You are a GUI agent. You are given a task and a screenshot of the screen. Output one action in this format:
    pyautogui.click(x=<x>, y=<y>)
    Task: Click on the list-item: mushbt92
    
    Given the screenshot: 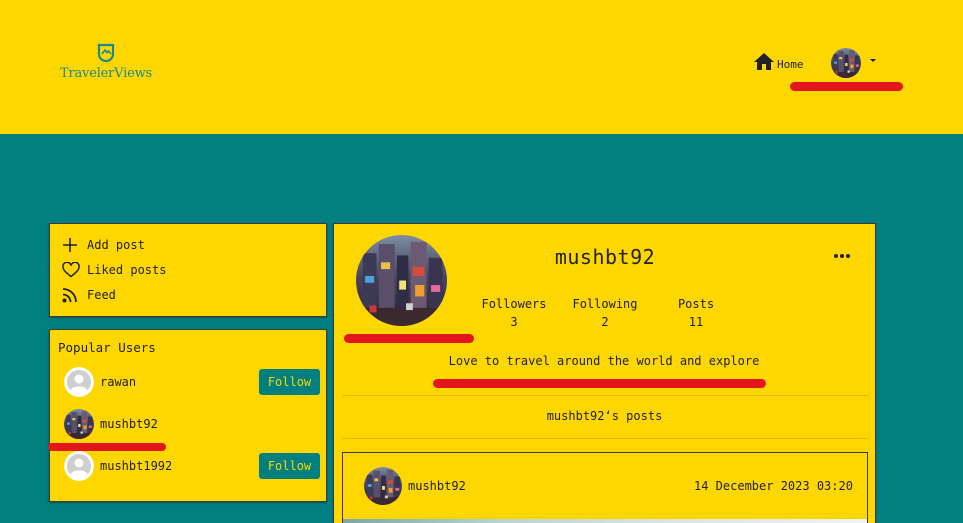 What is the action you would take?
    pyautogui.click(x=192, y=424)
    